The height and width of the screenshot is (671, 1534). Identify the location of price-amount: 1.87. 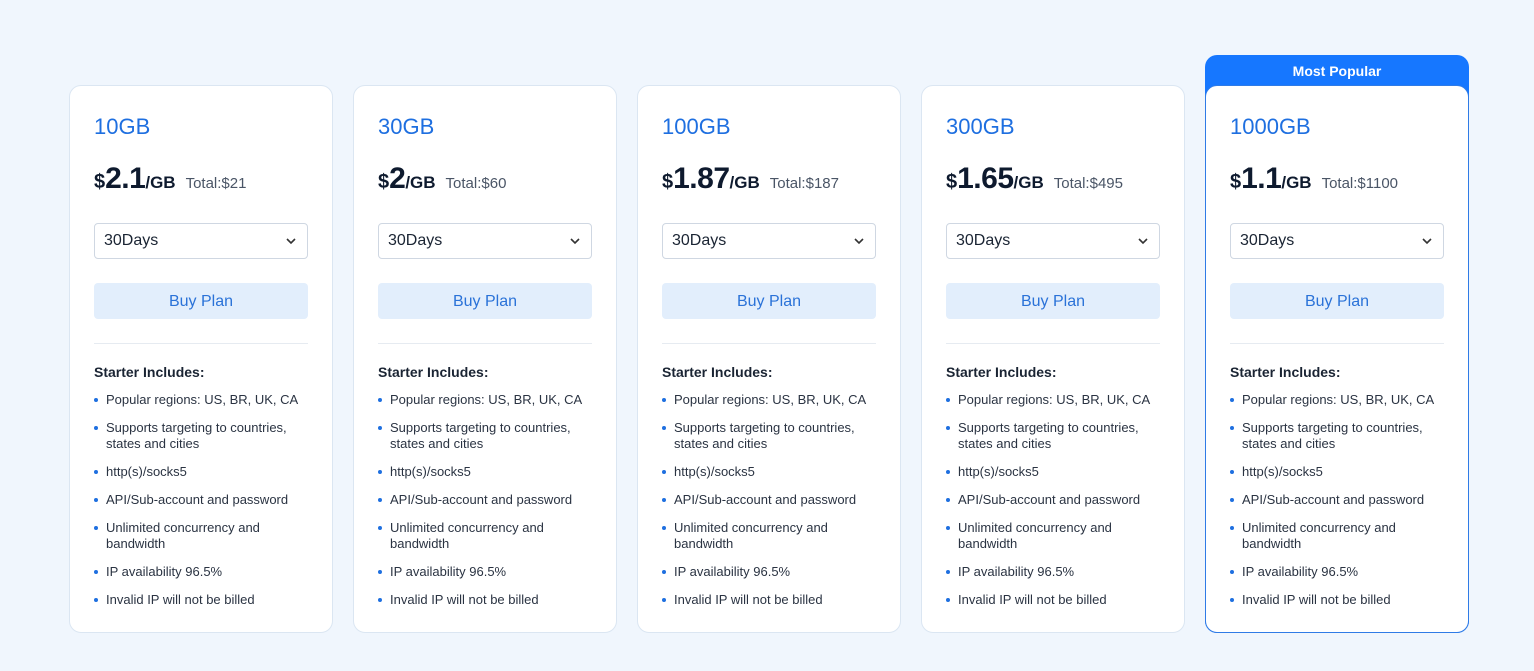
(701, 178).